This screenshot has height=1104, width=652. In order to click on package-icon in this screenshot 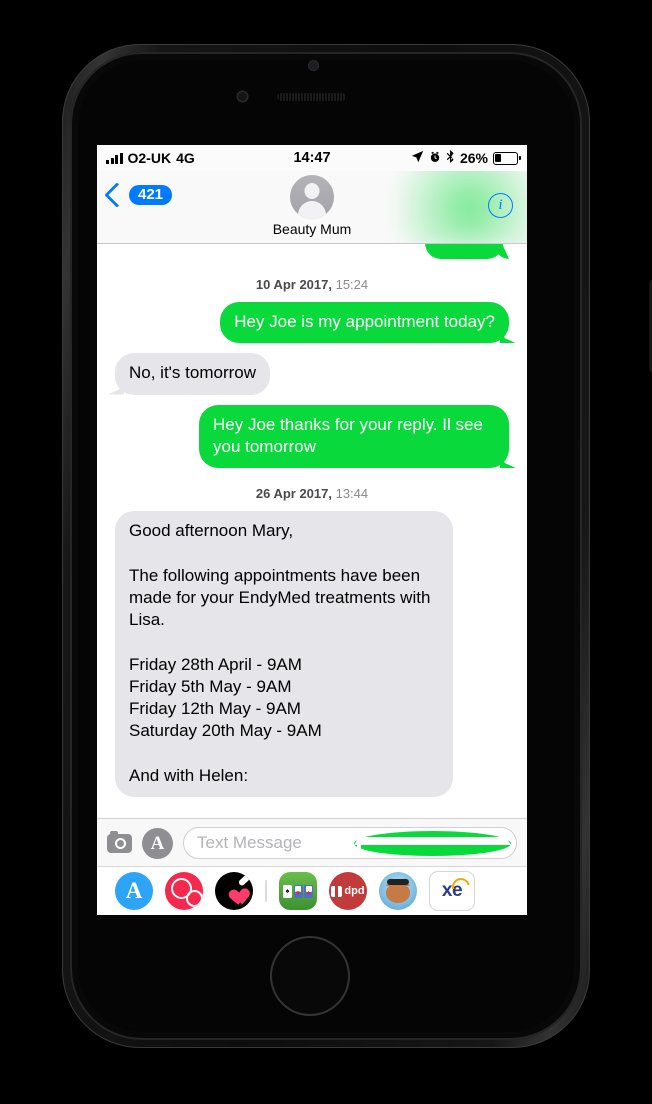, I will do `click(337, 891)`.